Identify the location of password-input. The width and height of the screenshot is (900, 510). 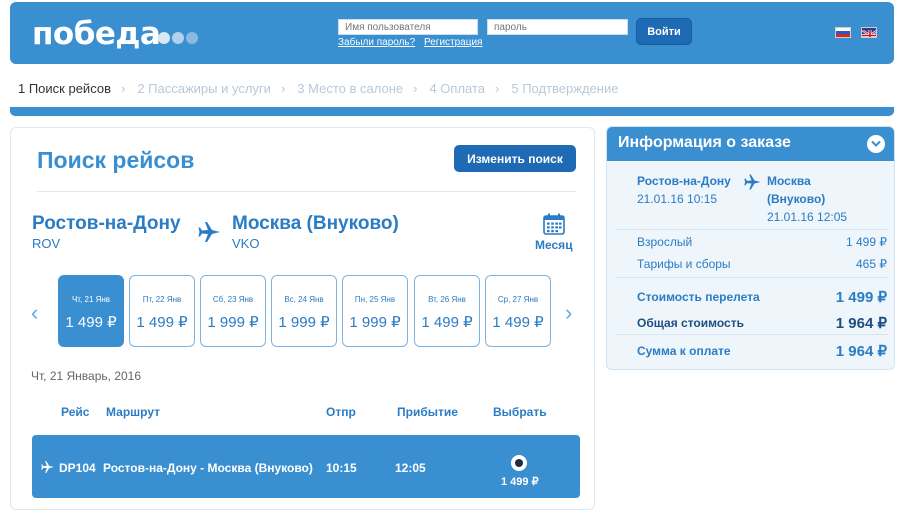
(557, 27).